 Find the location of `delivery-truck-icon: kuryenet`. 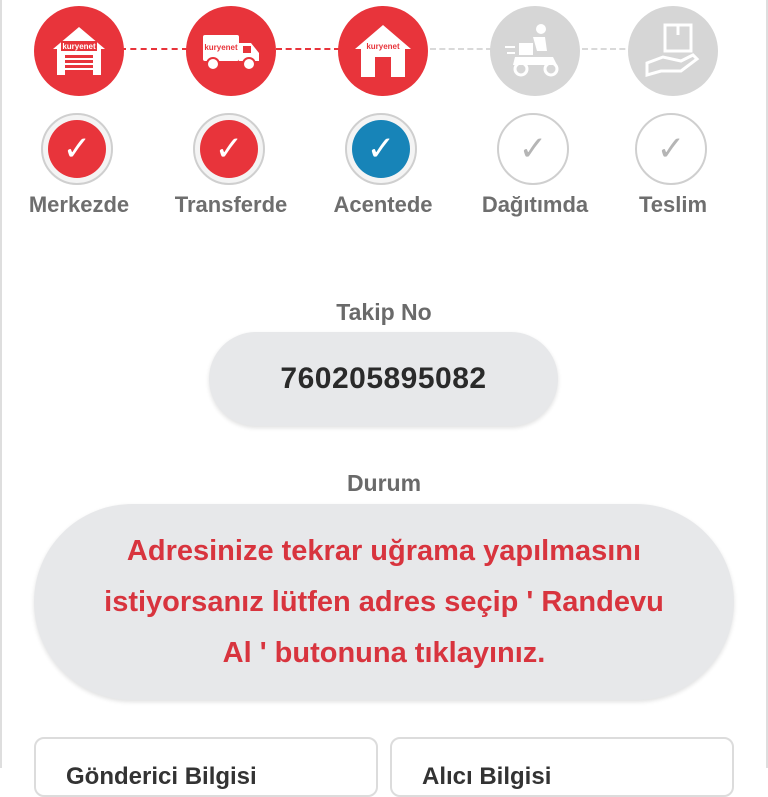

delivery-truck-icon: kuryenet is located at coordinates (231, 51).